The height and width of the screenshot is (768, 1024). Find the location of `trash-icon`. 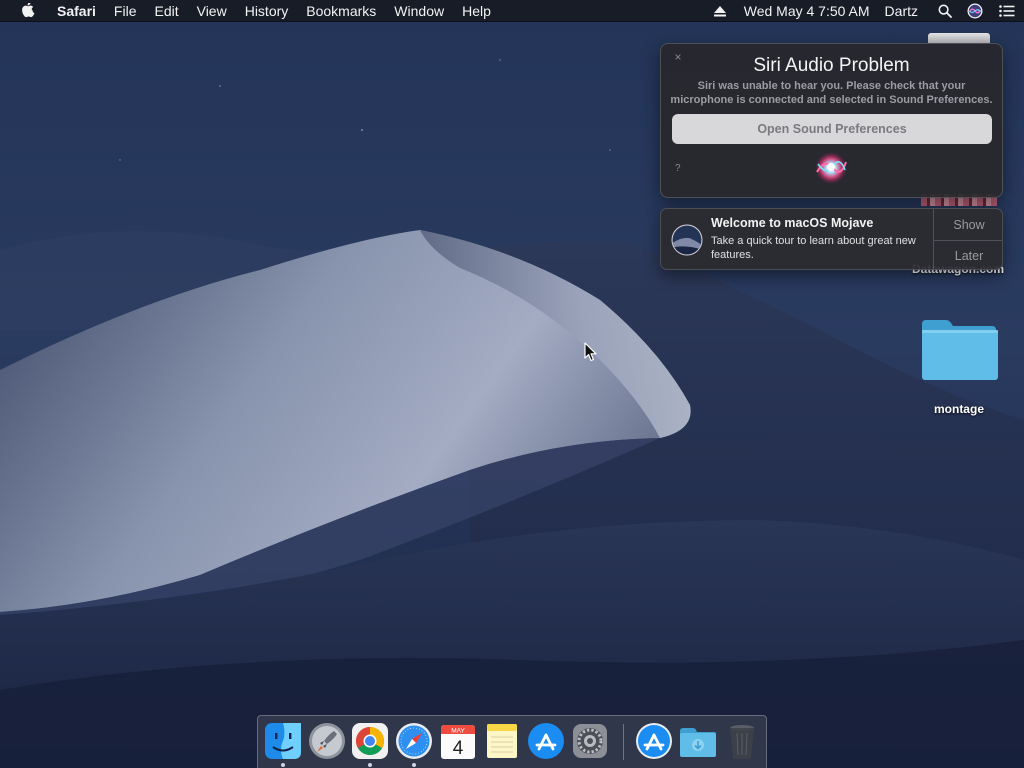

trash-icon is located at coordinates (742, 741).